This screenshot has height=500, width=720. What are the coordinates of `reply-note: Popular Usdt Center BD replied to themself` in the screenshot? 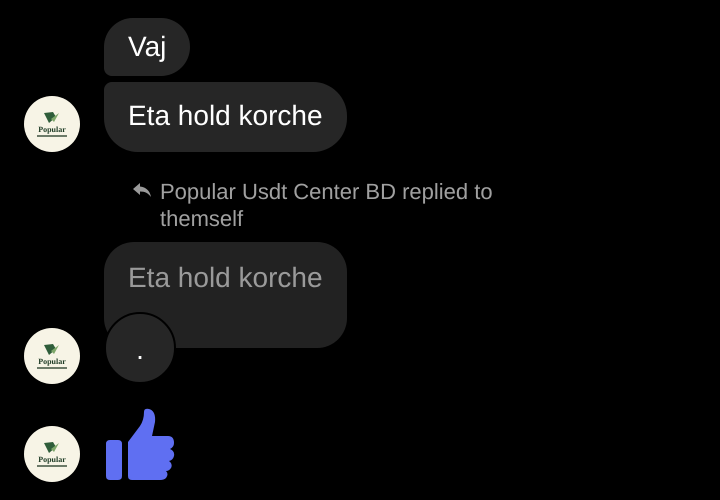 It's located at (327, 205).